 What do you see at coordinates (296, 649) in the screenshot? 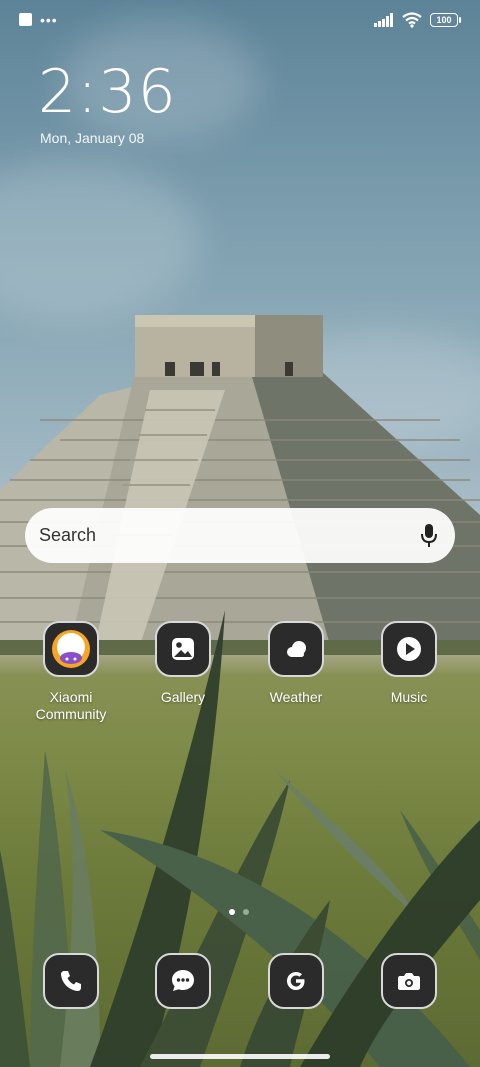
I see `weather-icon` at bounding box center [296, 649].